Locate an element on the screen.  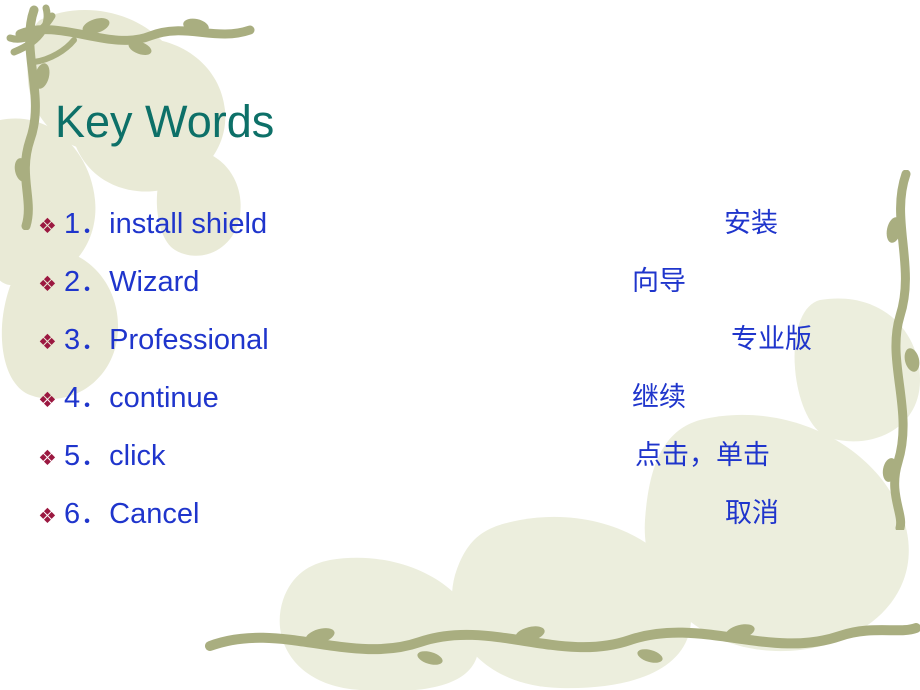
list-item-english: Cancel is located at coordinates (154, 514).